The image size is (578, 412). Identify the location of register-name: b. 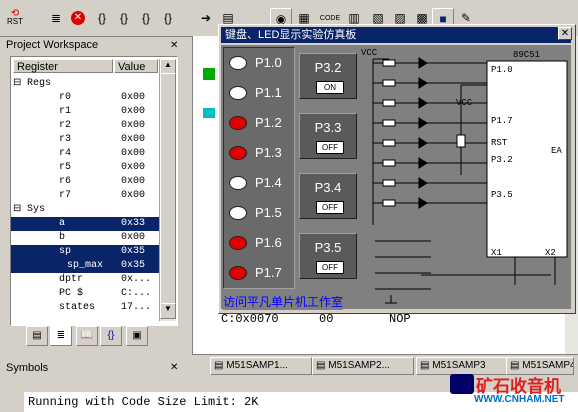
(62, 237).